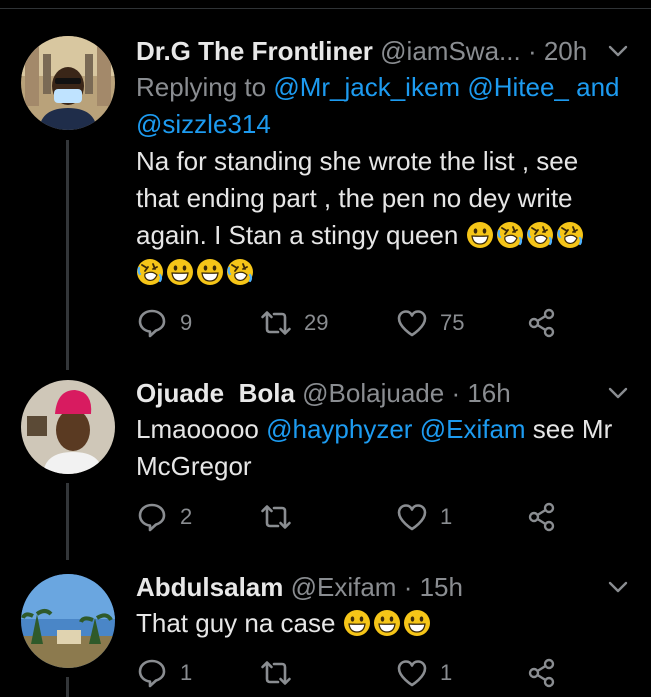 The width and height of the screenshot is (651, 697). What do you see at coordinates (357, 161) in the screenshot?
I see `text-line: Na for standing she wrote the list , see` at bounding box center [357, 161].